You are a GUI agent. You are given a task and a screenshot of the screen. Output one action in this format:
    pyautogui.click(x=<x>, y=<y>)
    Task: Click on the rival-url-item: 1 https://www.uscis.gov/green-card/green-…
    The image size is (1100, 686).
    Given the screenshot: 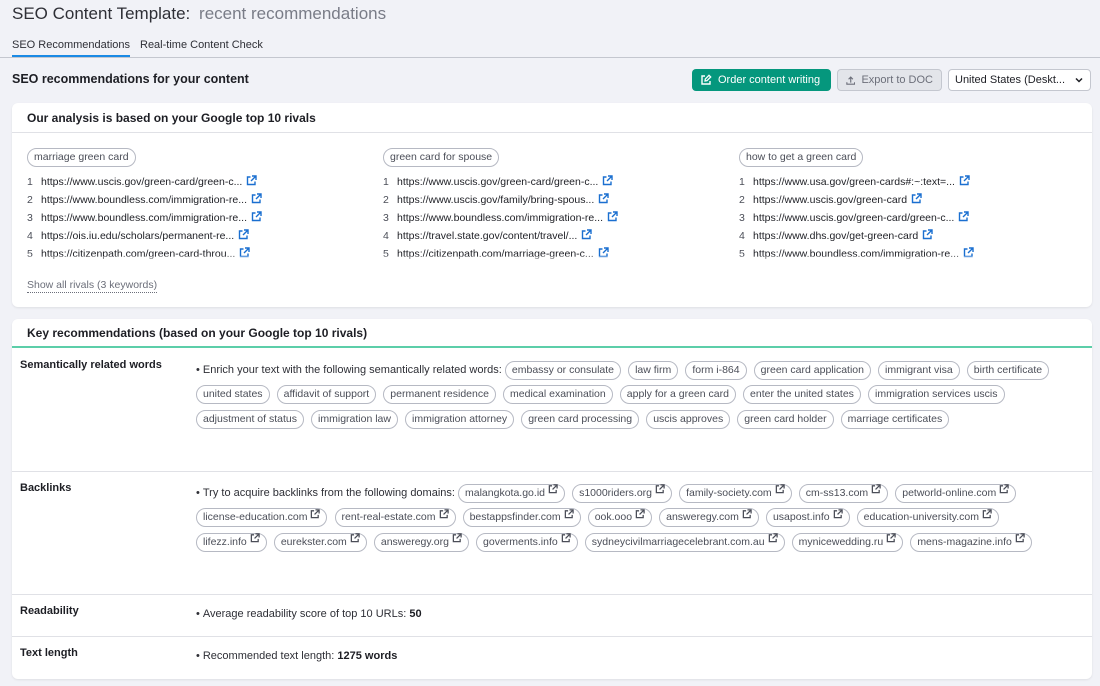 What is the action you would take?
    pyautogui.click(x=553, y=182)
    